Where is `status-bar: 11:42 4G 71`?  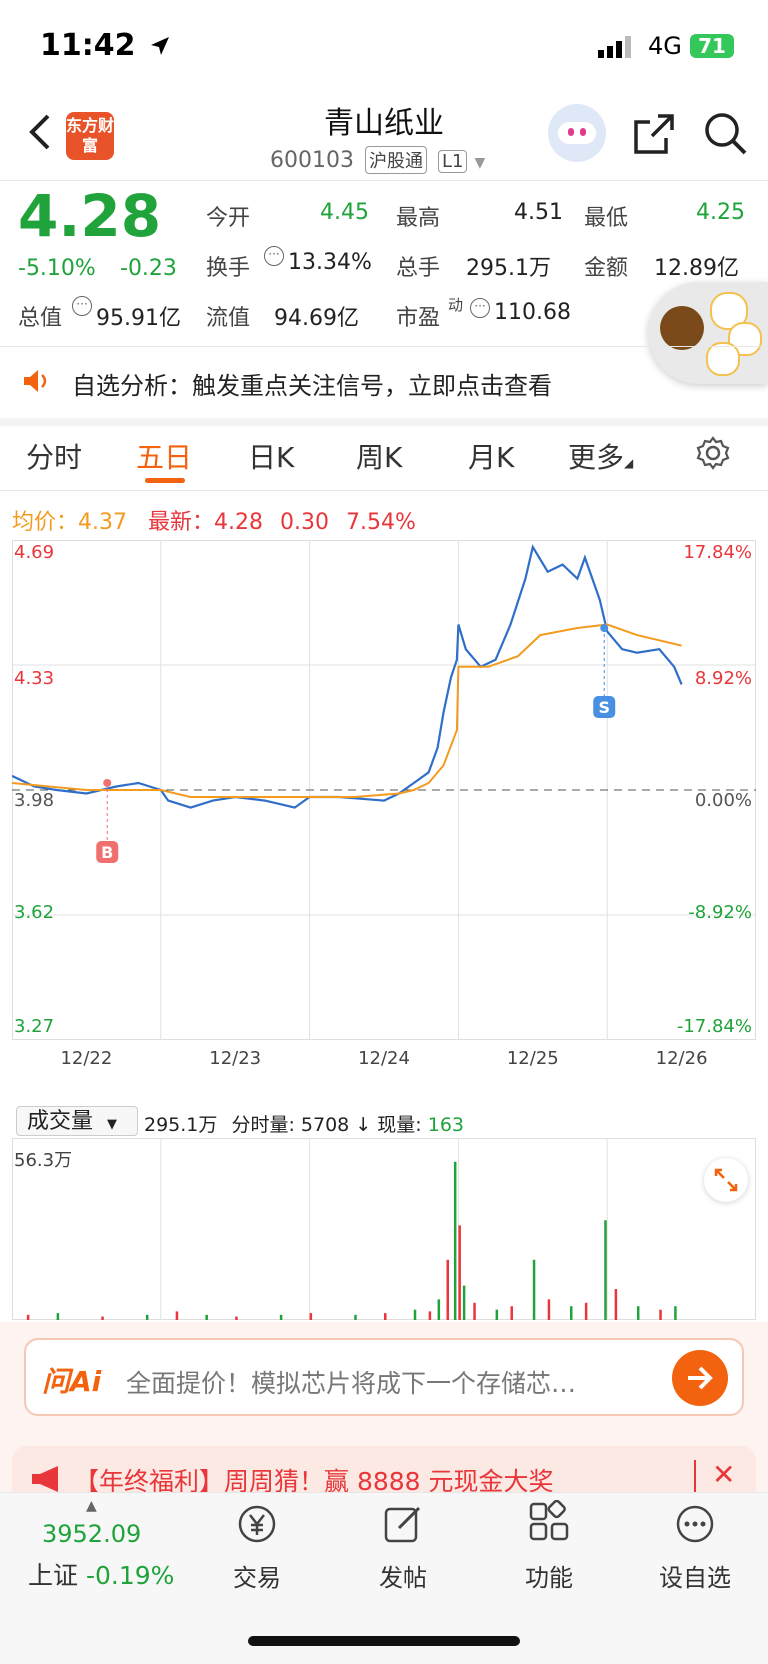
status-bar: 11:42 4G 71 is located at coordinates (384, 45).